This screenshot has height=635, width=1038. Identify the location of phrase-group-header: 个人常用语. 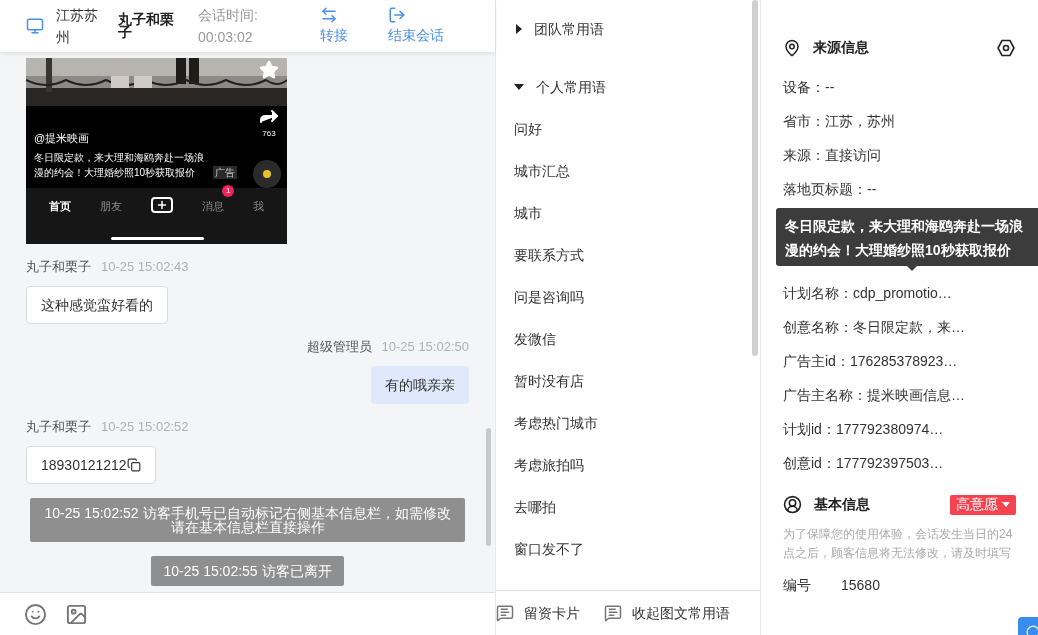
(560, 87).